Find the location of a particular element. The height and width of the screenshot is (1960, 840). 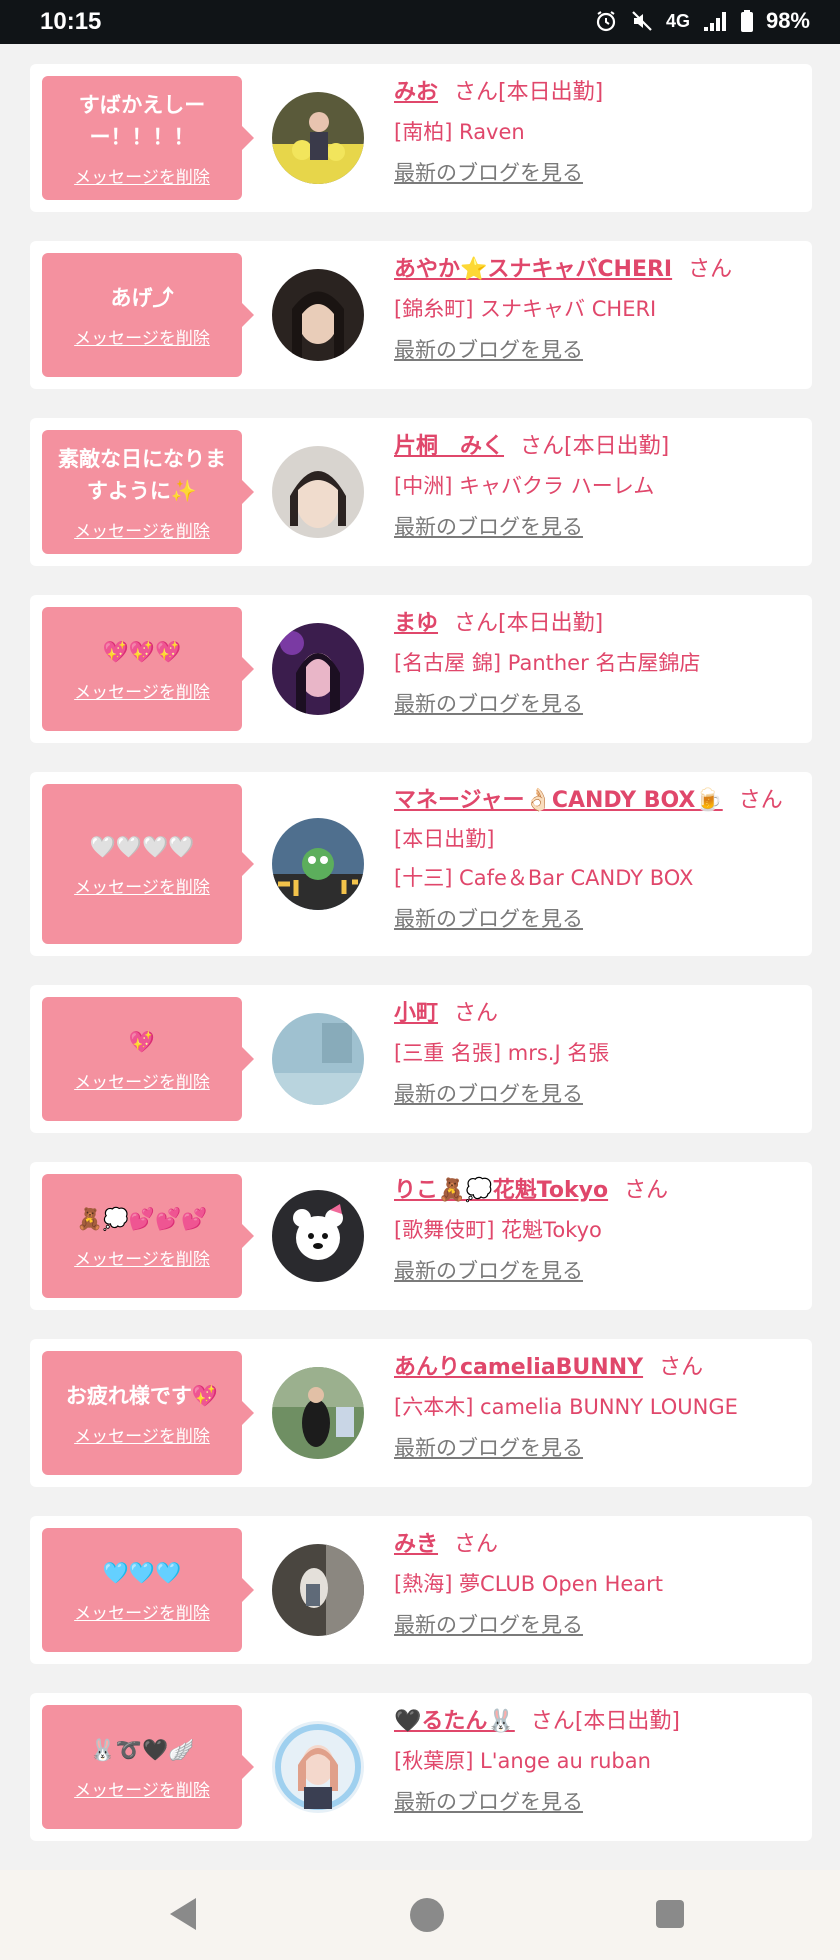

shop-label: [十三] Cafe＆Bar CANDY BOX is located at coordinates (544, 878).